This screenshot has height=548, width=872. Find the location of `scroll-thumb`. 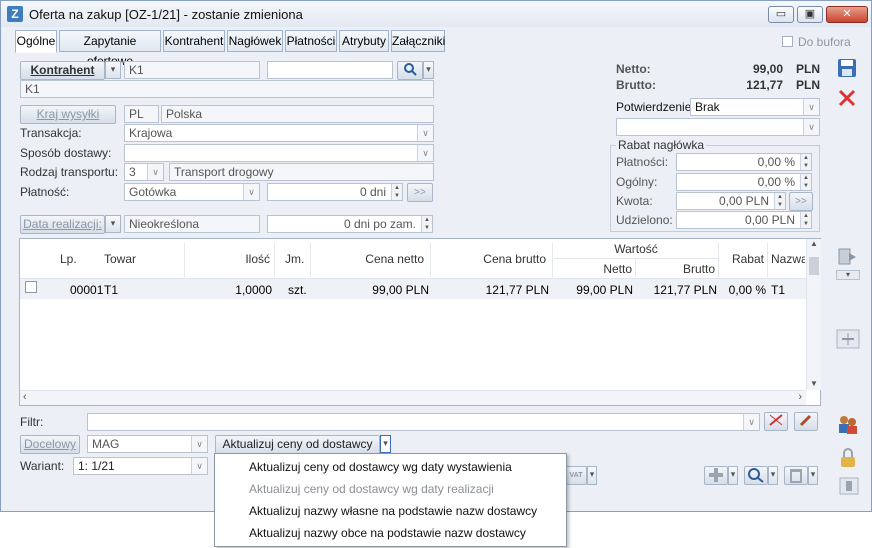

scroll-thumb is located at coordinates (814, 266).